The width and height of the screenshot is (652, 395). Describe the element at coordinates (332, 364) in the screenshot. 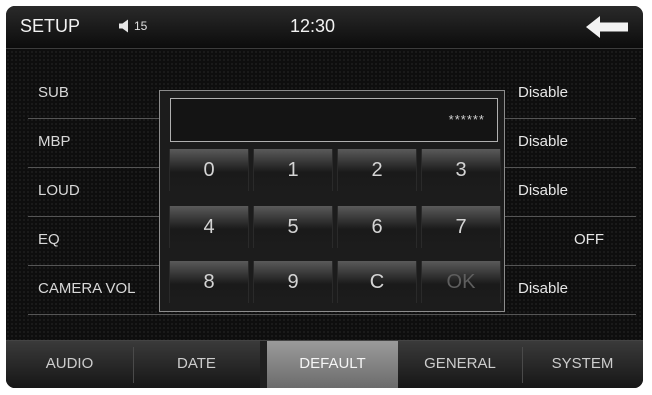

I see `tab-default: DEFAULT` at that location.